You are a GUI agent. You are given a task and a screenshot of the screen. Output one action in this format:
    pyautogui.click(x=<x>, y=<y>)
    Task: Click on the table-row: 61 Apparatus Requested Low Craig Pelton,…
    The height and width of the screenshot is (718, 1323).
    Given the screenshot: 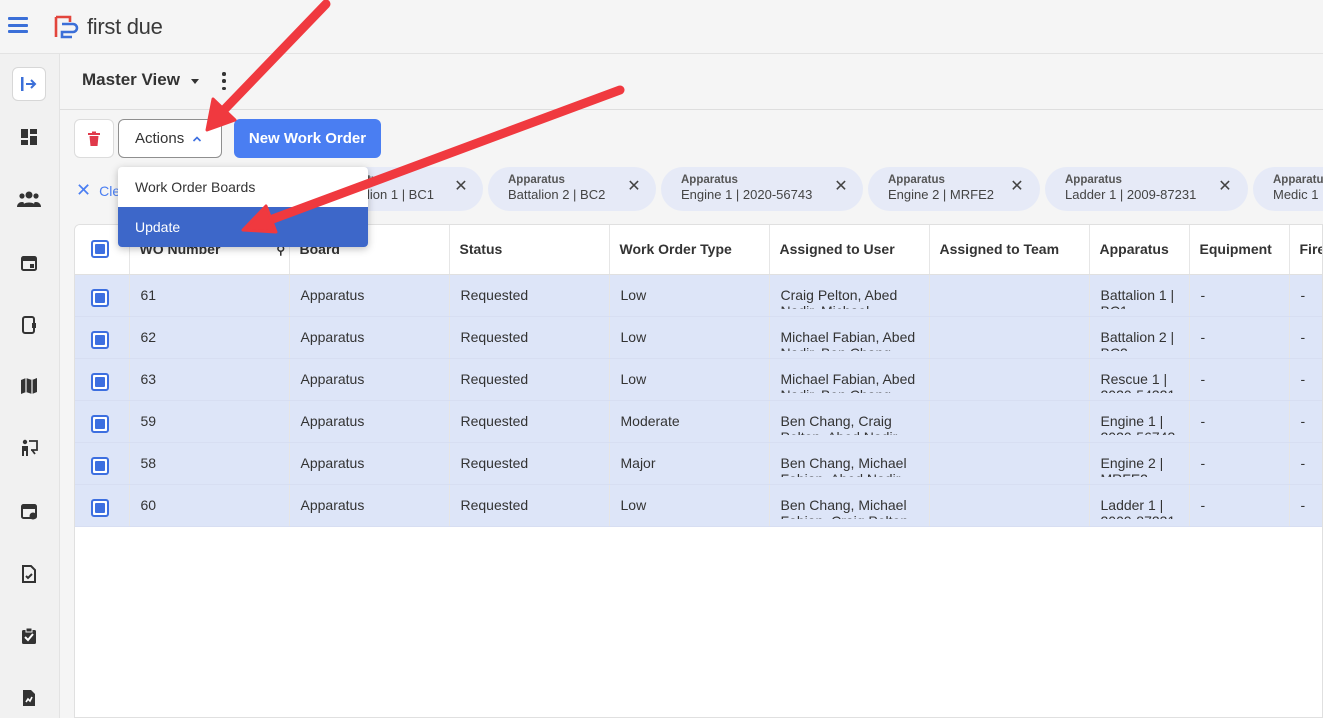 What is the action you would take?
    pyautogui.click(x=698, y=295)
    